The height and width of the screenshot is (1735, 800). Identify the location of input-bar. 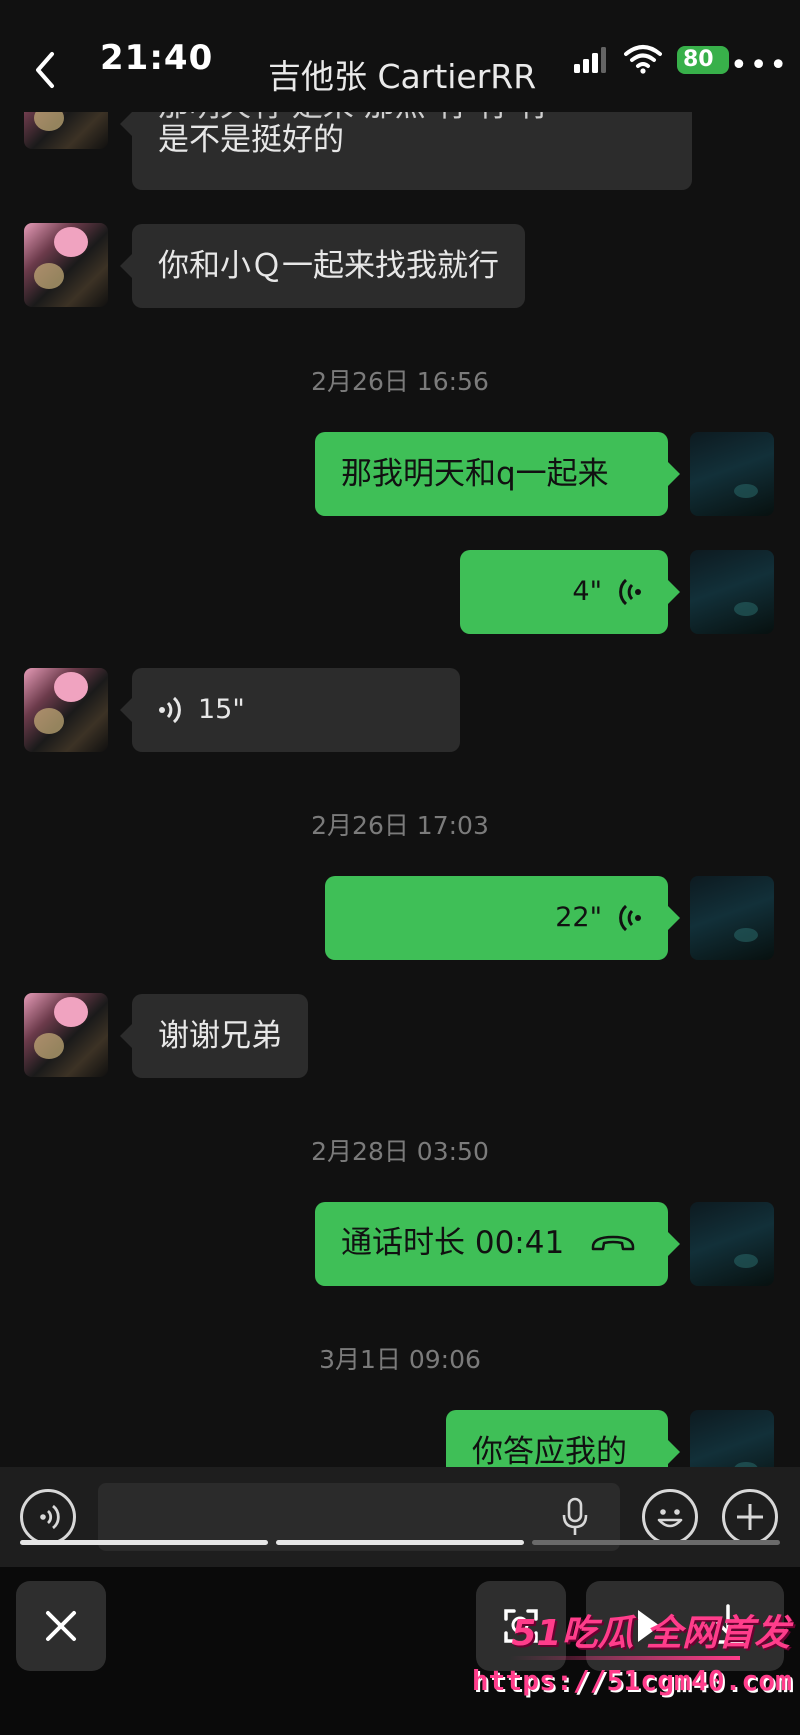
(400, 1517).